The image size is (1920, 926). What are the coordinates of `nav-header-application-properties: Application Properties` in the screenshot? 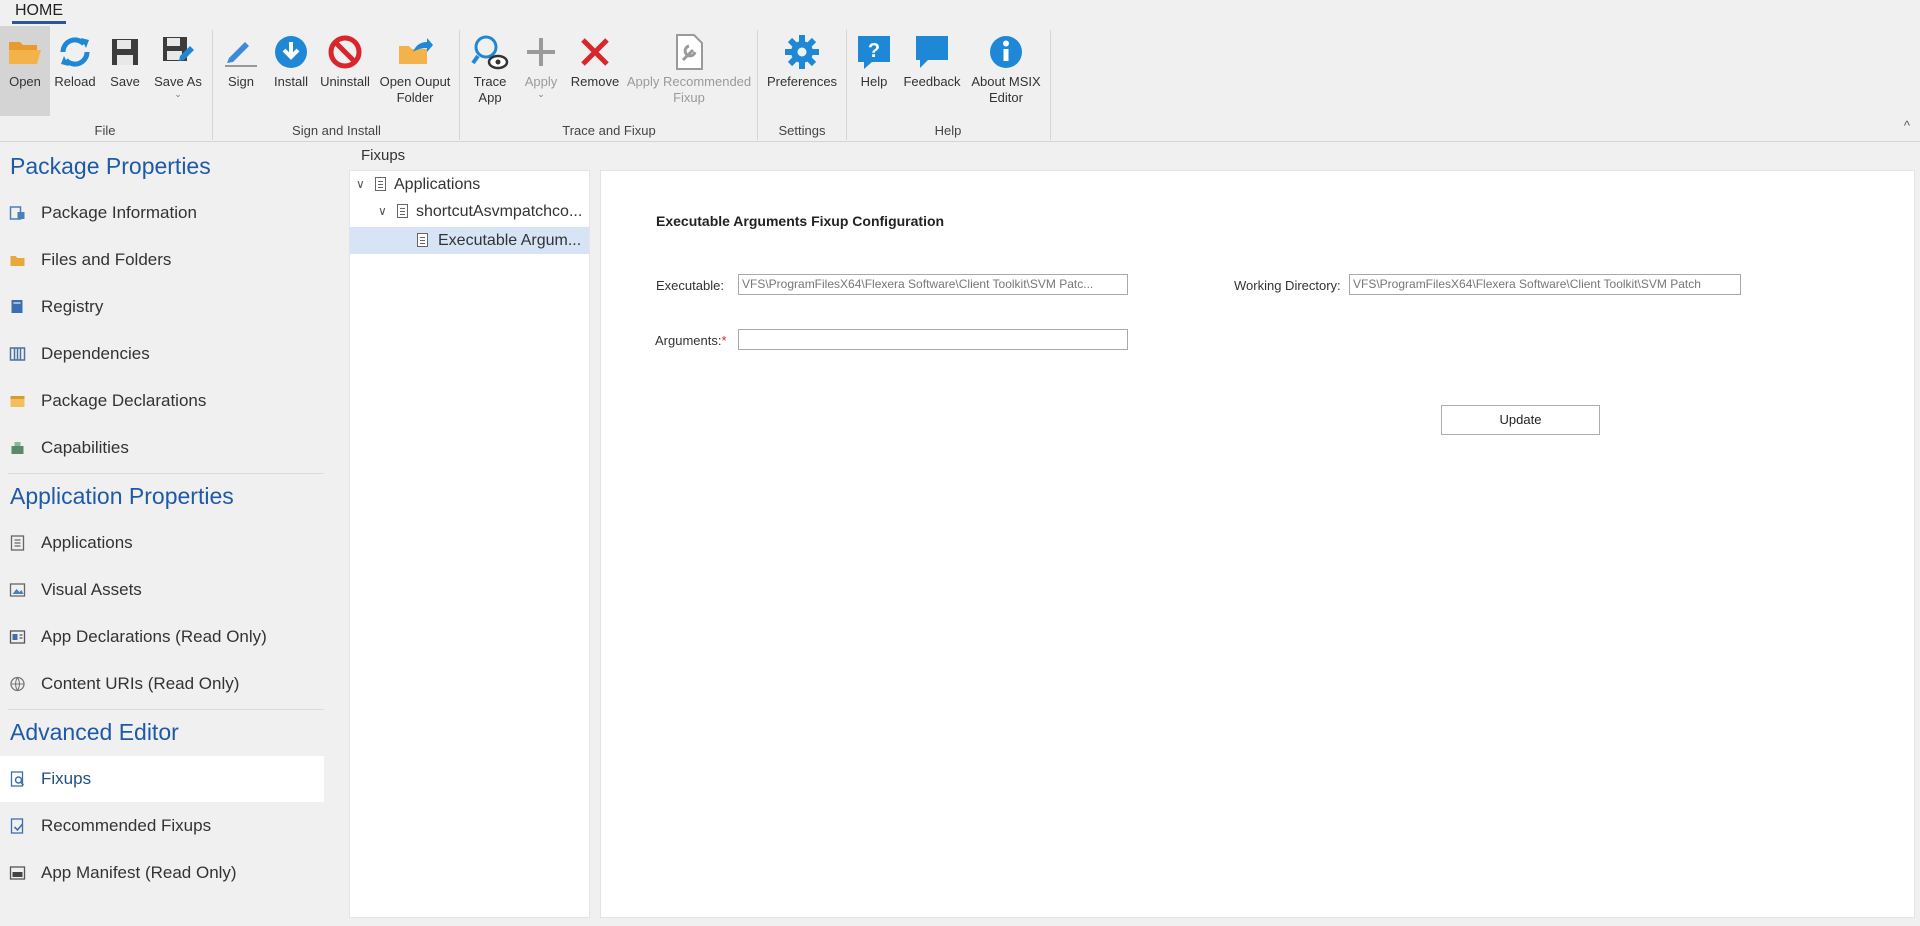 It's located at (122, 496).